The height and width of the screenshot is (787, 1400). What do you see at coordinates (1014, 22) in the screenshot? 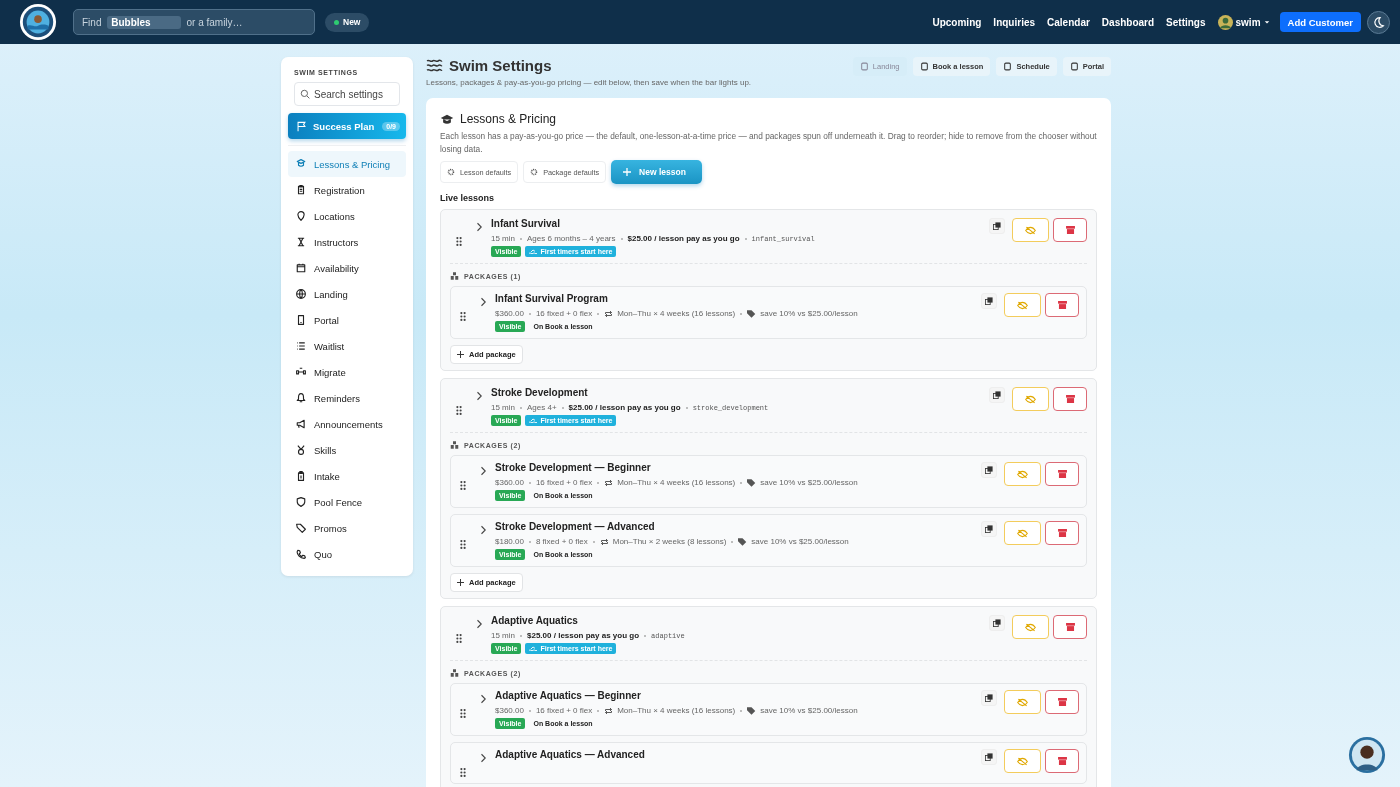
I see `nav-link: Inquiries` at bounding box center [1014, 22].